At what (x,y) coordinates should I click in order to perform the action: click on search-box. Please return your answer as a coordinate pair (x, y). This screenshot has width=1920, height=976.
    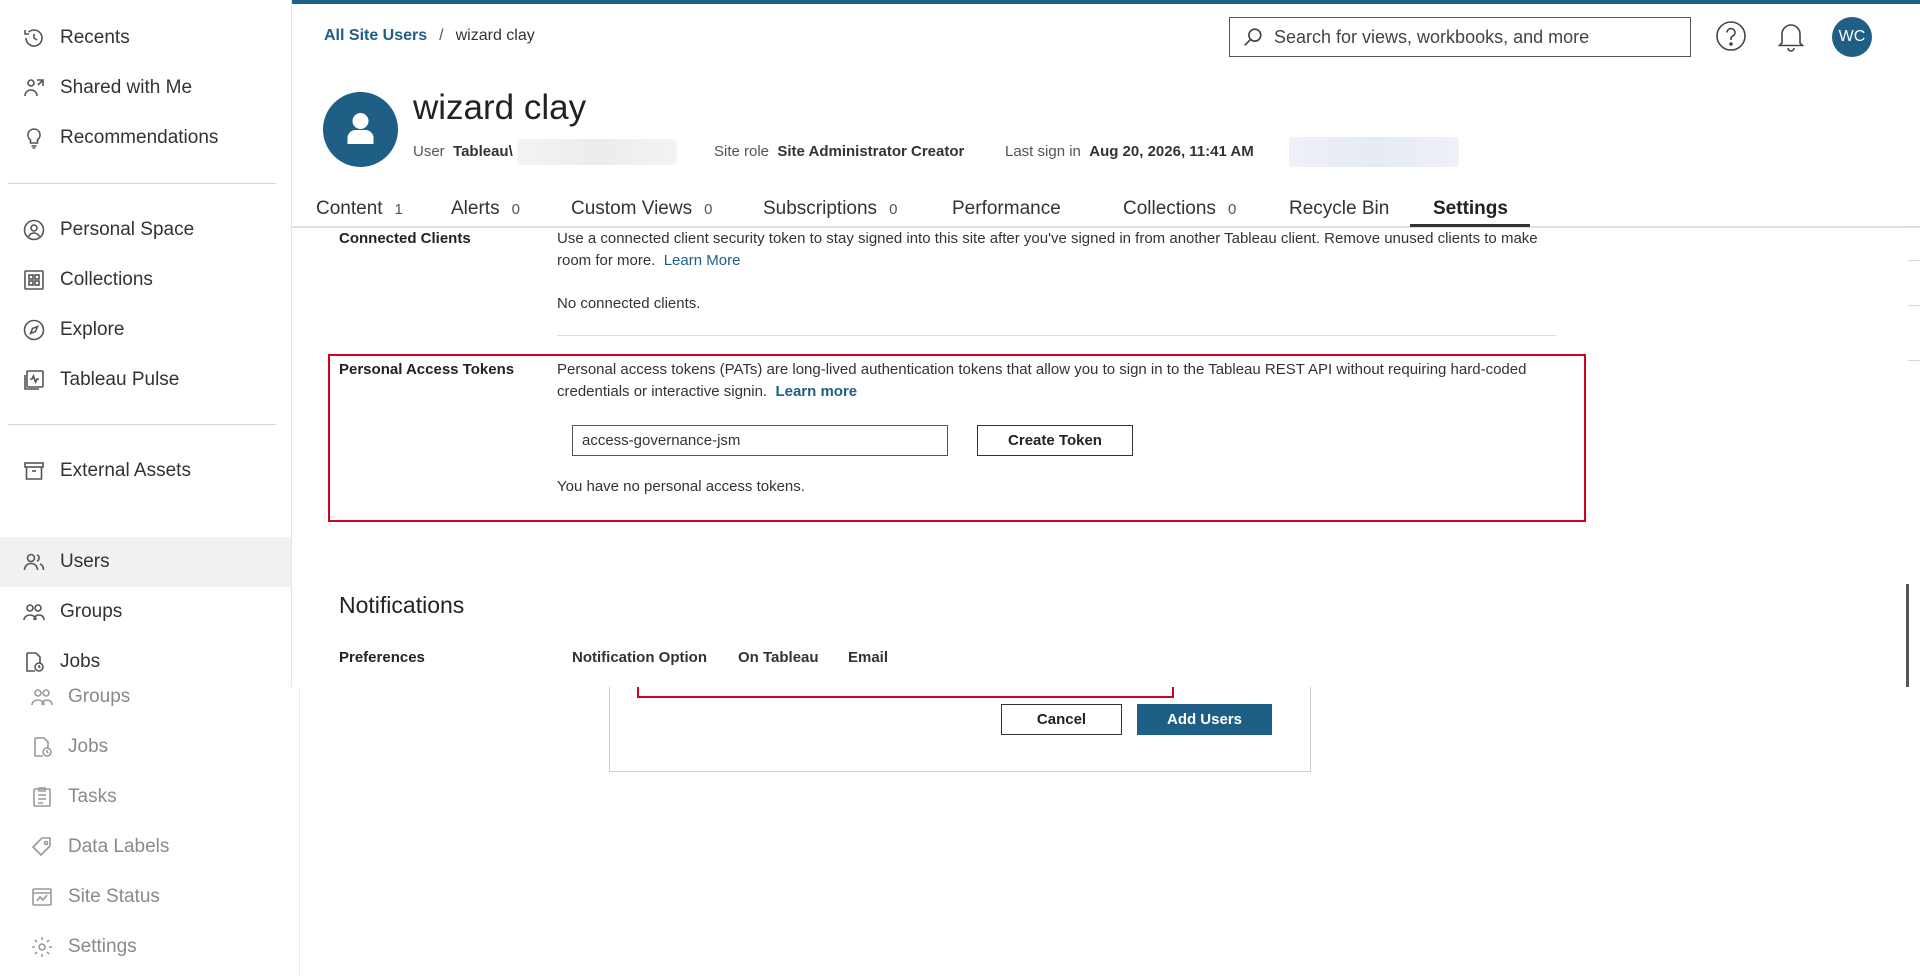
    Looking at the image, I should click on (1460, 37).